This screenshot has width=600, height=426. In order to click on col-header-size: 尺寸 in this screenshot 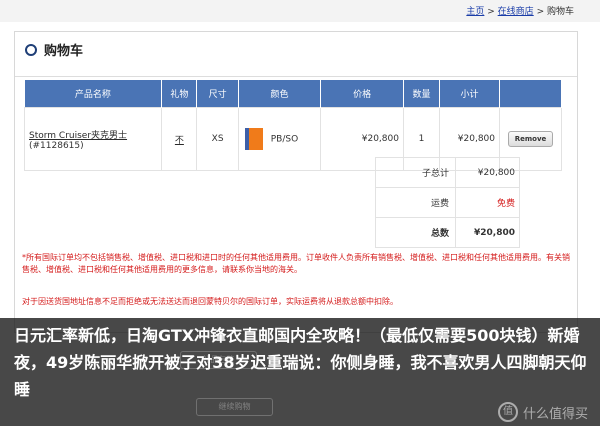, I will do `click(217, 94)`.